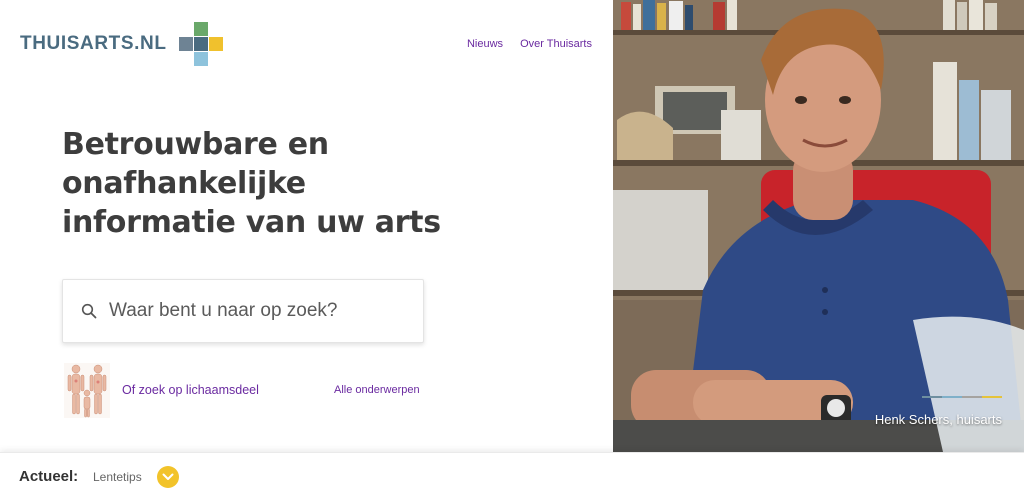 The height and width of the screenshot is (500, 1024). What do you see at coordinates (49, 476) in the screenshot?
I see `actueel-label: Actueel:` at bounding box center [49, 476].